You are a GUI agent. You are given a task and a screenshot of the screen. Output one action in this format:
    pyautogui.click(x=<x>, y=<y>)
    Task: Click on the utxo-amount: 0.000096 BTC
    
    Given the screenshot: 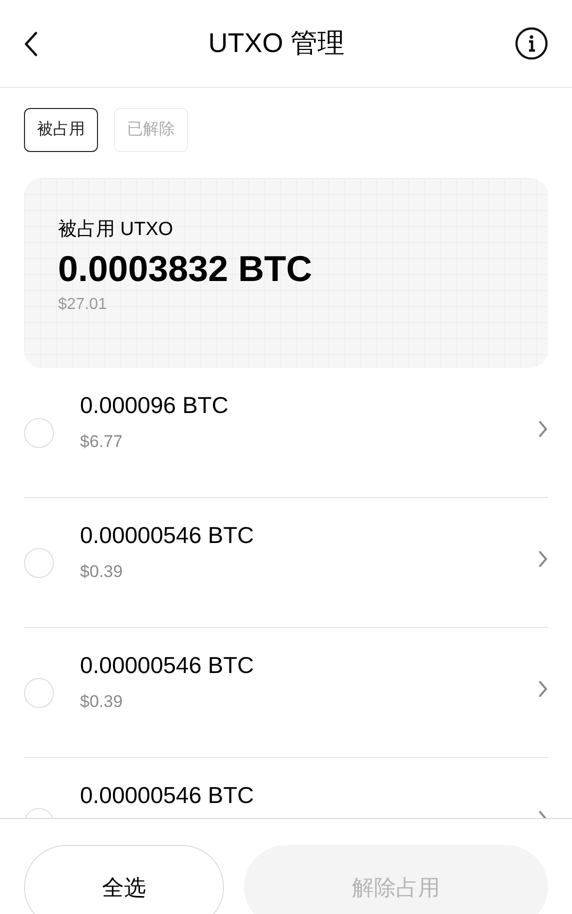 What is the action you would take?
    pyautogui.click(x=155, y=405)
    